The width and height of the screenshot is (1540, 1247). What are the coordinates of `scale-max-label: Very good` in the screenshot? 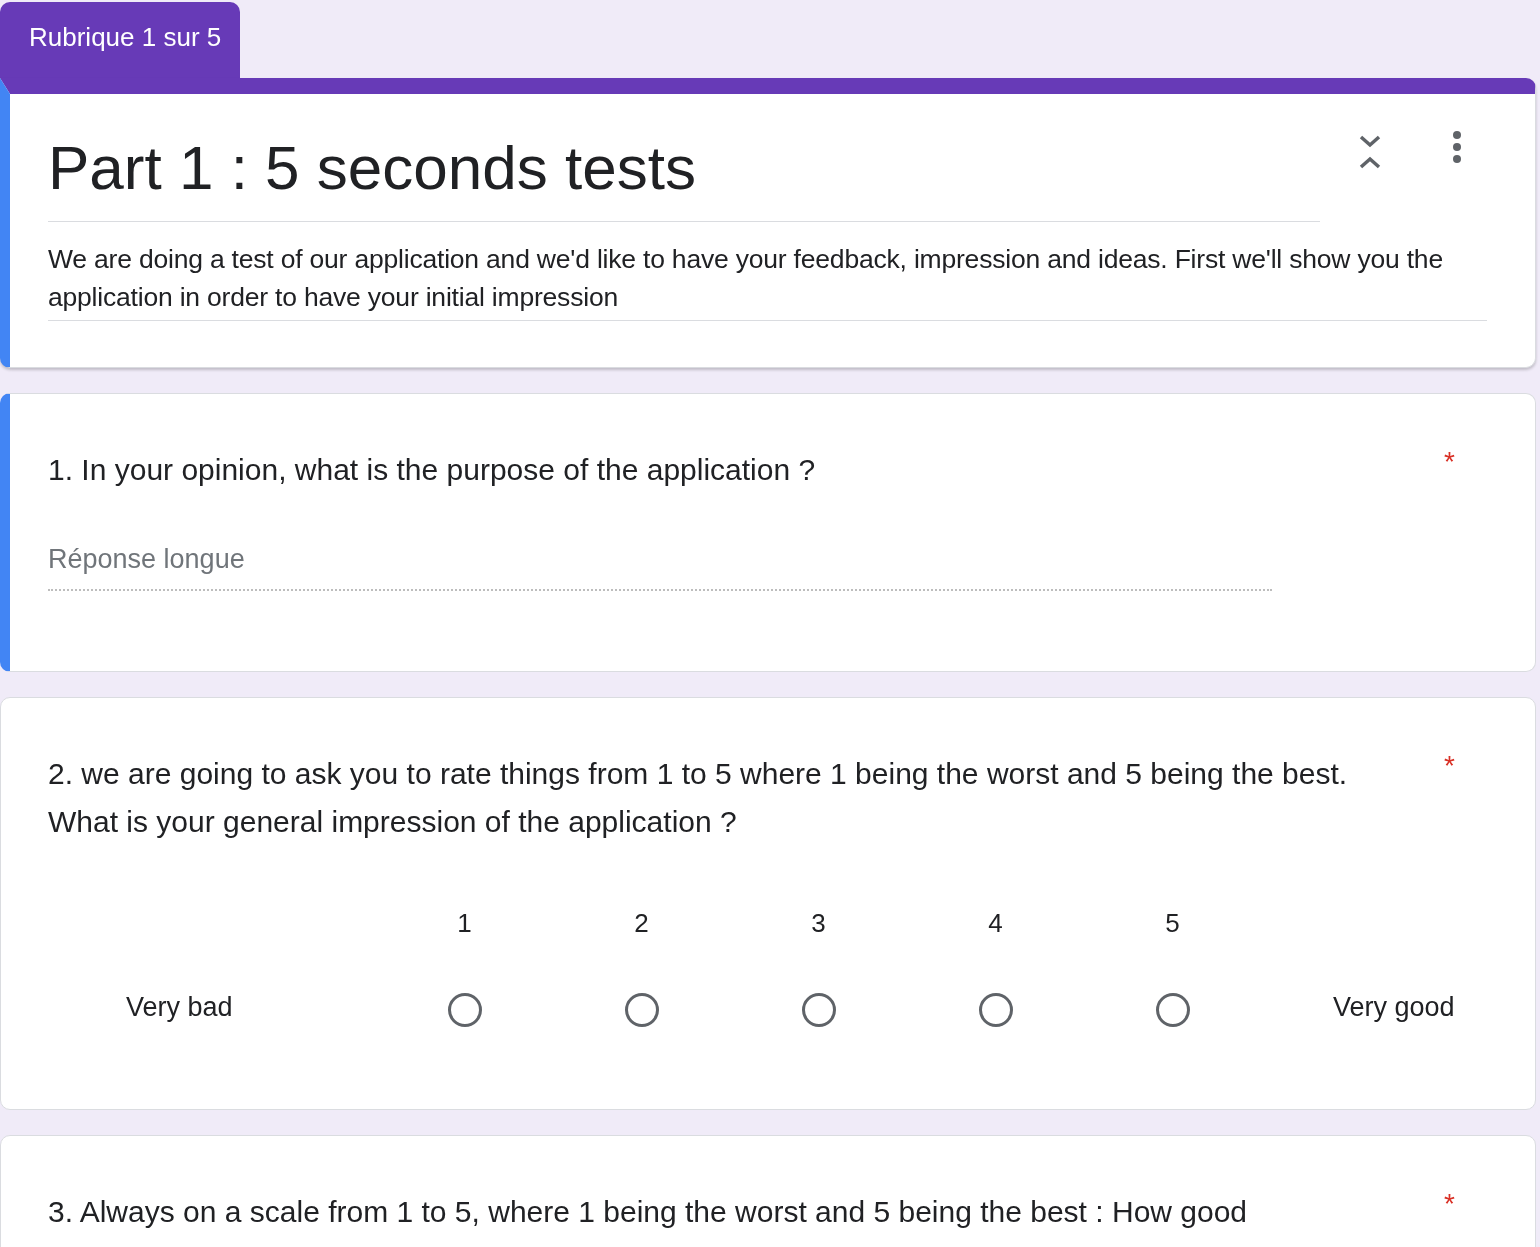 It's located at (1393, 1008).